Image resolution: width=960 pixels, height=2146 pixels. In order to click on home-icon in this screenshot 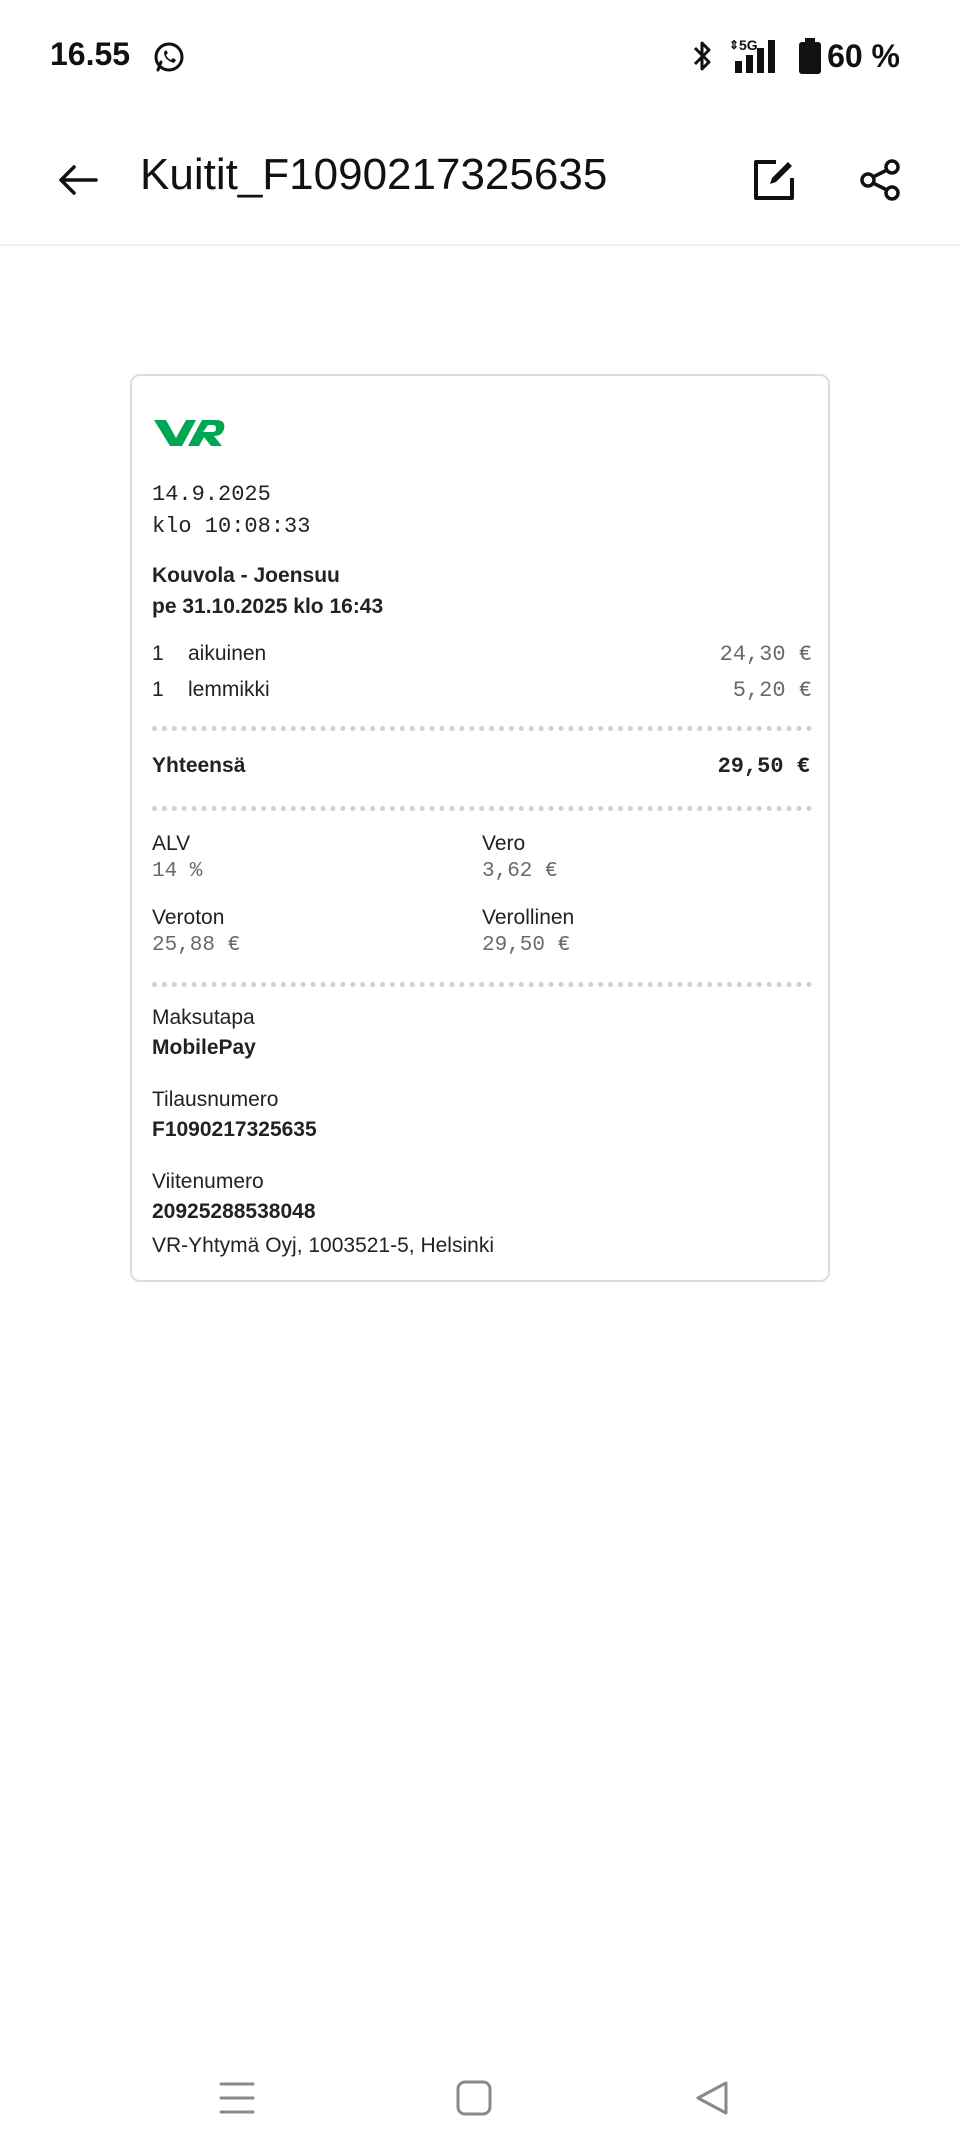, I will do `click(474, 2098)`.